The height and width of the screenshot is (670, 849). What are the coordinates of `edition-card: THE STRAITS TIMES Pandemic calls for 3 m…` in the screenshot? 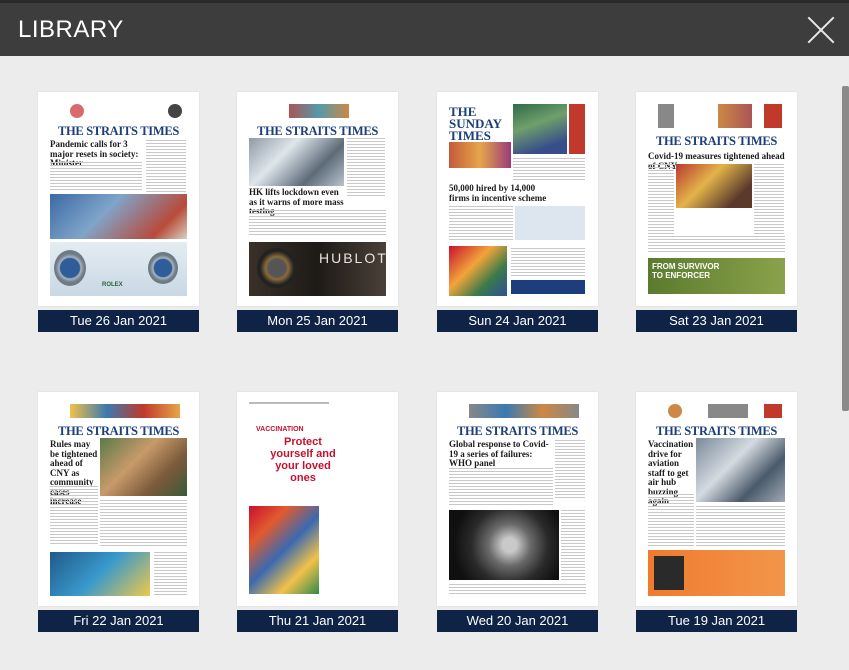 It's located at (118, 212).